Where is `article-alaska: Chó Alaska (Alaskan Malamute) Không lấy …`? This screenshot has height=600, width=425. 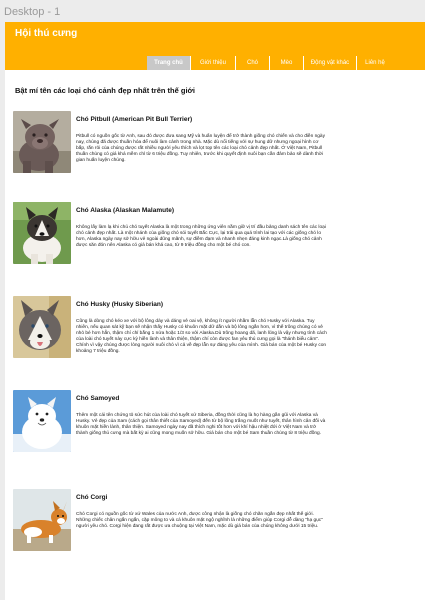
article-alaska: Chó Alaska (Alaskan Malamute) Không lấy … is located at coordinates (213, 237).